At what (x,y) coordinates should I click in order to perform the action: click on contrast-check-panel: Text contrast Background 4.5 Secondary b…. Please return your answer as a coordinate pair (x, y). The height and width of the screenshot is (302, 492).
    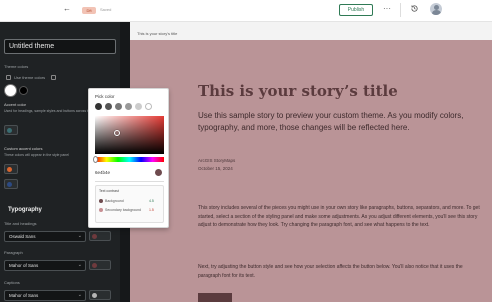
    Looking at the image, I should click on (129, 204).